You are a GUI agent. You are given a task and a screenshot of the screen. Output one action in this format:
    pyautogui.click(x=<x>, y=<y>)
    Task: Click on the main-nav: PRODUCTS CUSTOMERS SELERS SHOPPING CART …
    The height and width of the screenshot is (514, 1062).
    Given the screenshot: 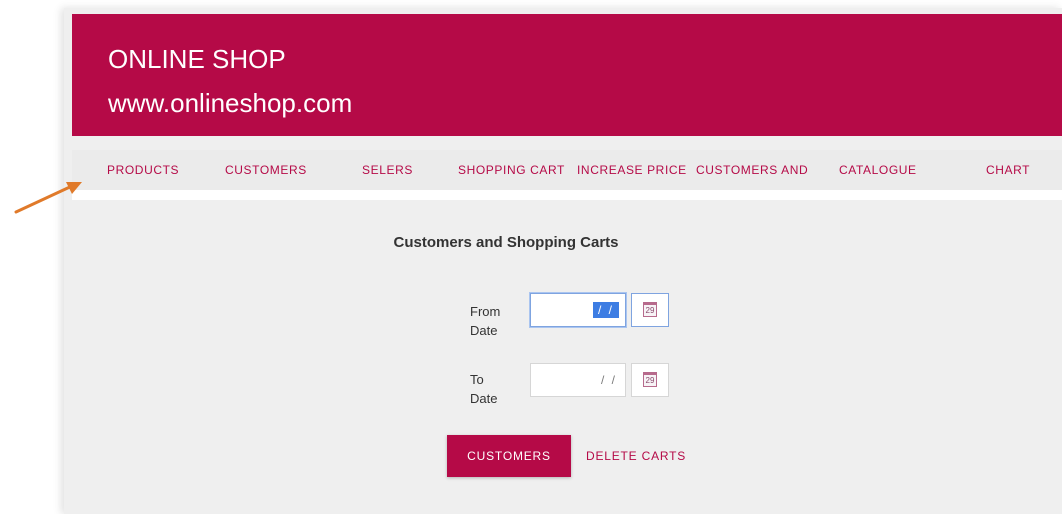 What is the action you would take?
    pyautogui.click(x=567, y=175)
    